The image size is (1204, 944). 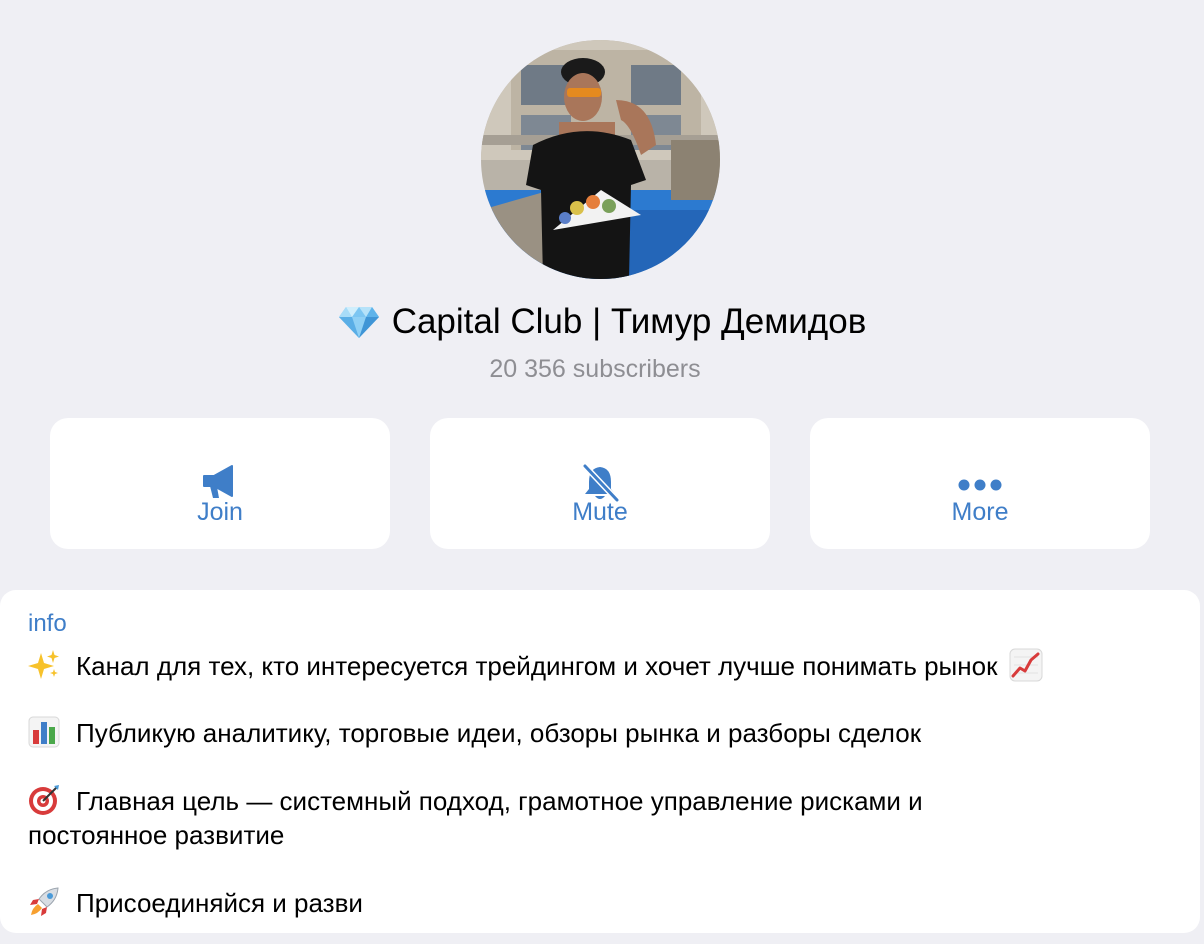 What do you see at coordinates (156, 835) in the screenshot?
I see `info-line-3-continuation: постоянное развитие` at bounding box center [156, 835].